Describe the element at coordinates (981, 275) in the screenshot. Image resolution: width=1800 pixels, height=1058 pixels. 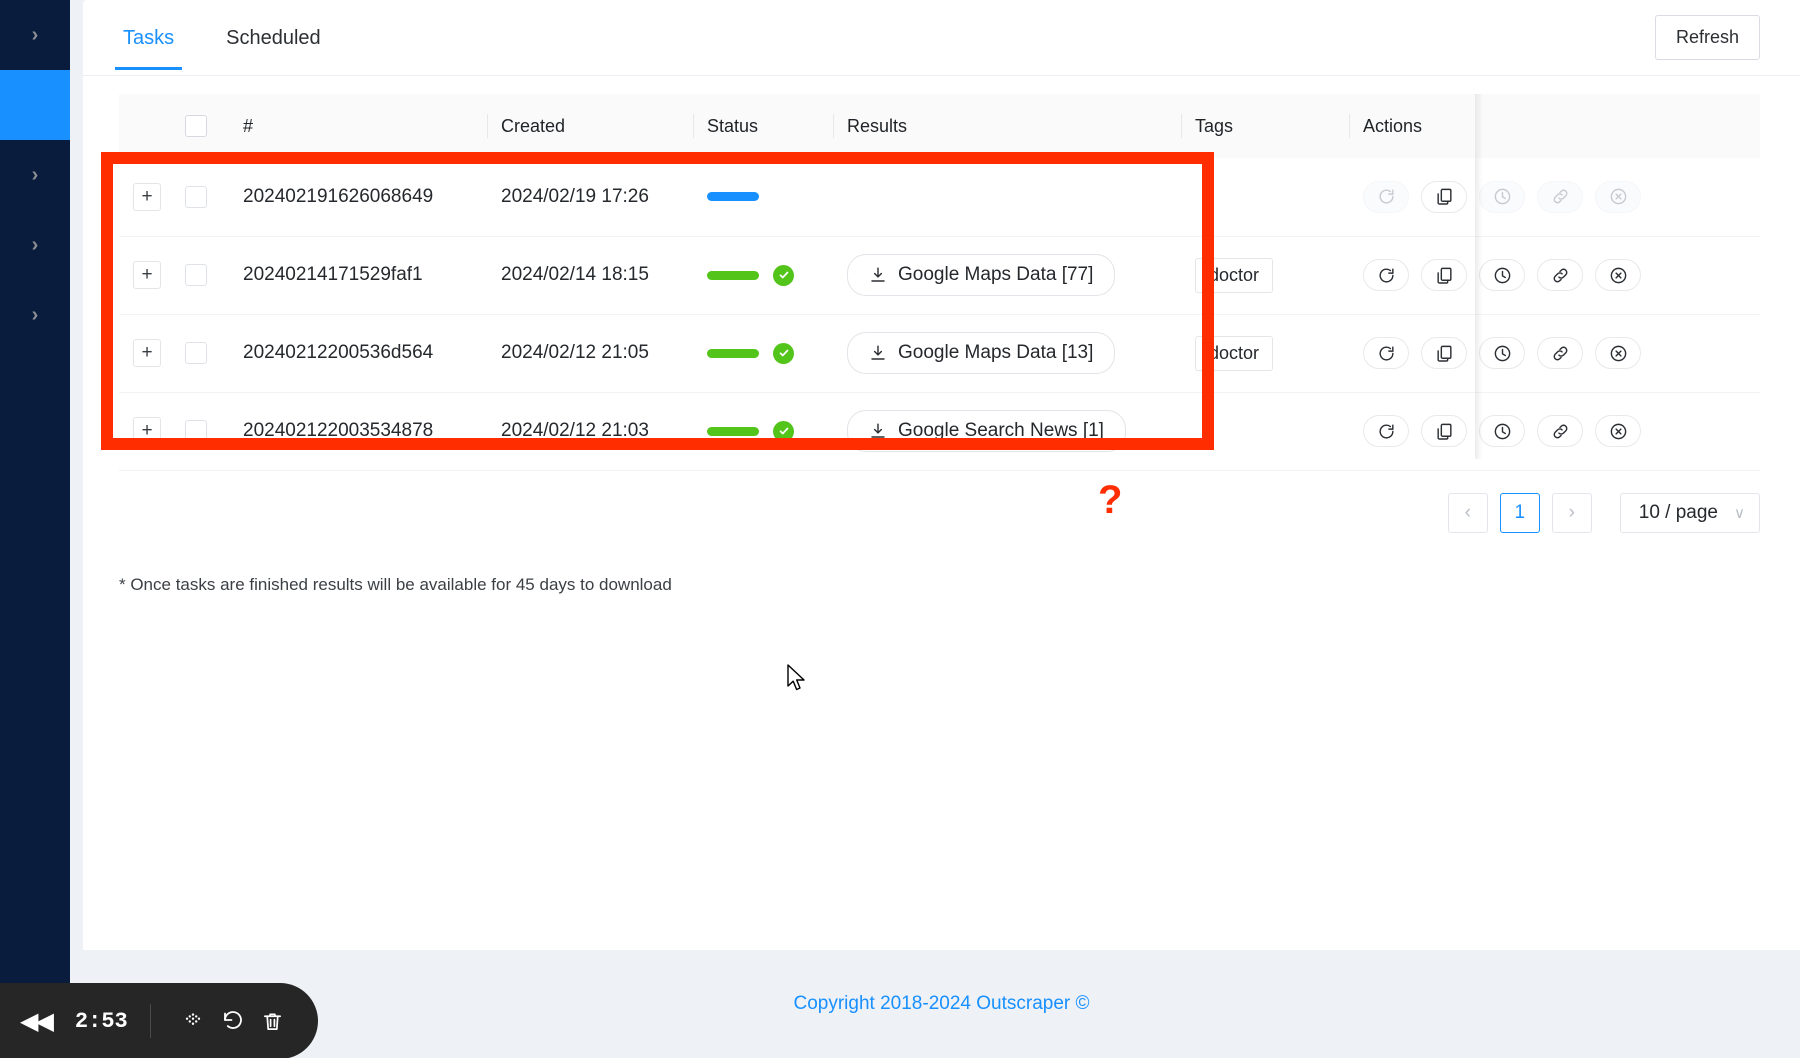
I see `download-results-button: Google Maps Data [77]` at that location.